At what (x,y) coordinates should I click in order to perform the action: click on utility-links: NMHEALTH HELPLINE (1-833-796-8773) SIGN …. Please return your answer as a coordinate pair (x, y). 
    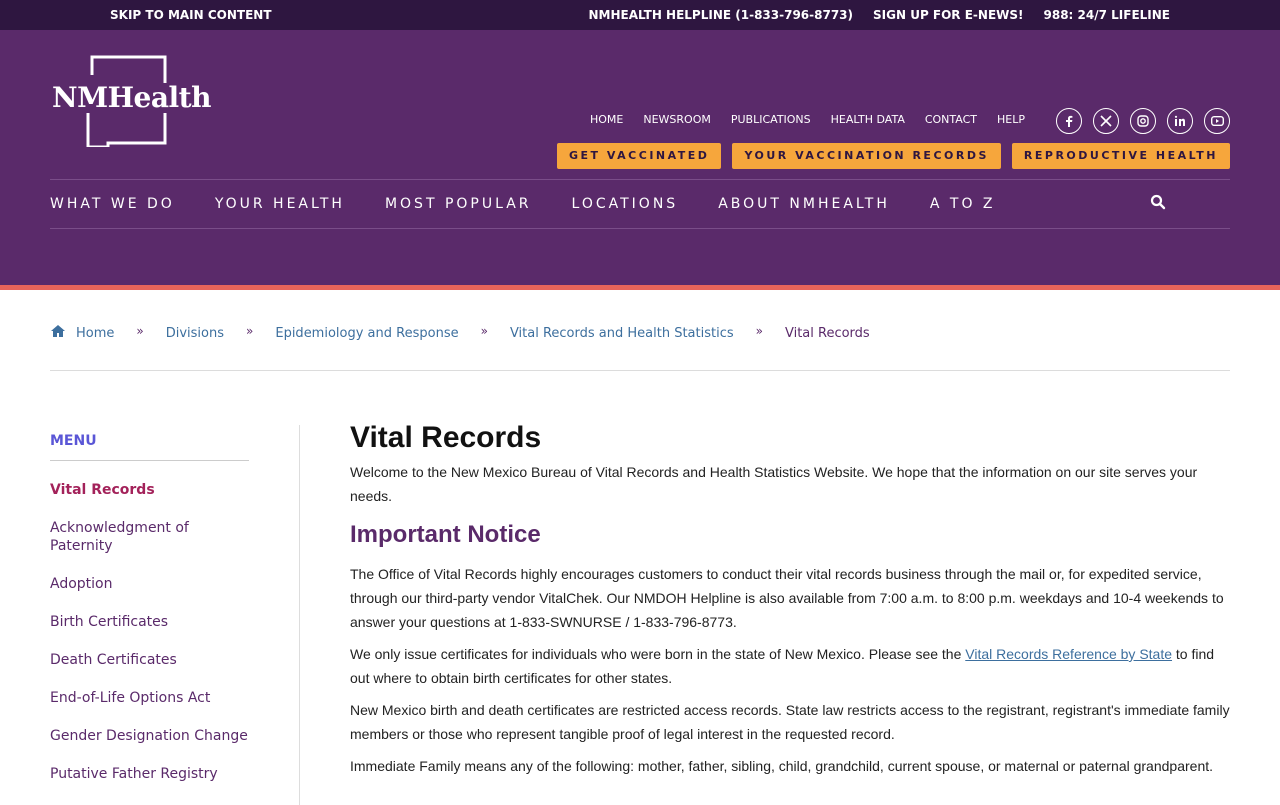
    Looking at the image, I should click on (879, 15).